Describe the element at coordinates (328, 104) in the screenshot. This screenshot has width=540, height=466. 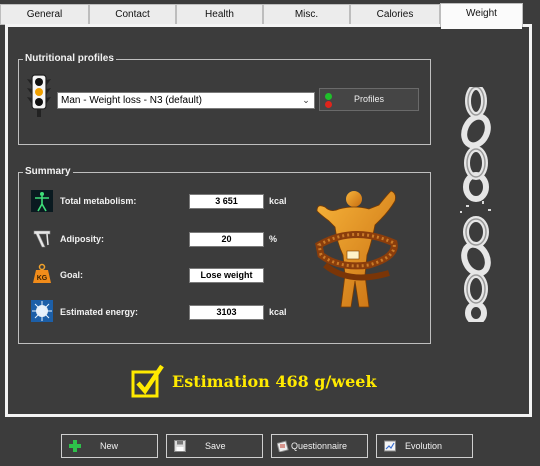
I see `red-dot-icon` at that location.